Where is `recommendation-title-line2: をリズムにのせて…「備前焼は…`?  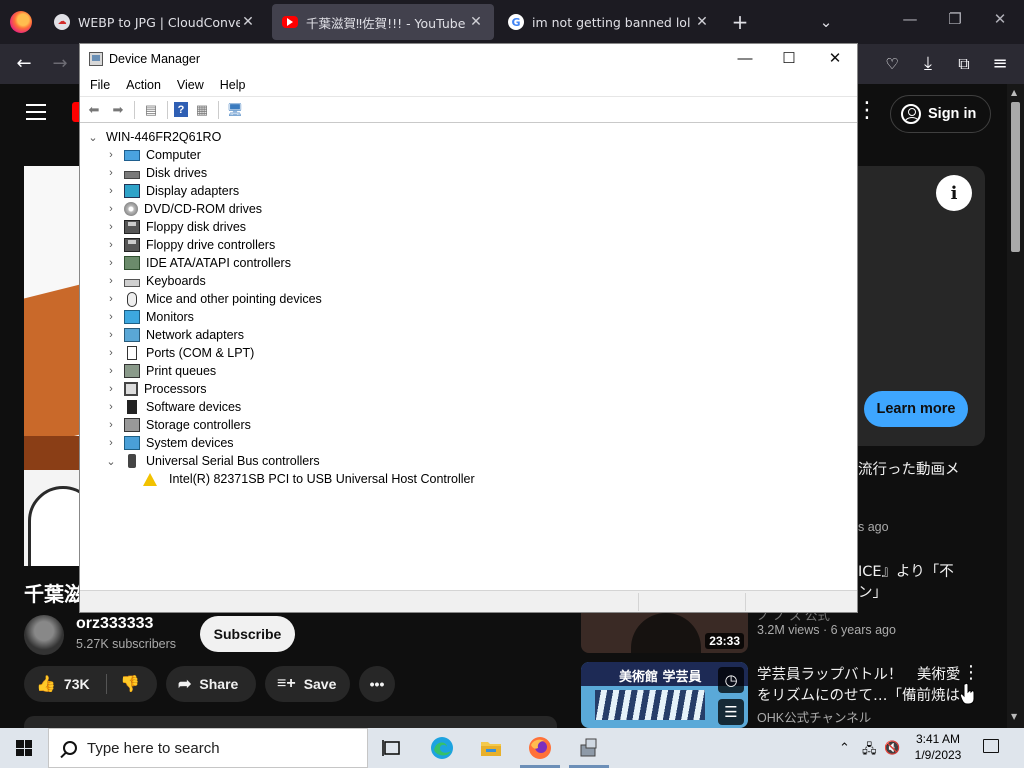
recommendation-title-line2: をリズムにのせて…「備前焼は… is located at coordinates (866, 694).